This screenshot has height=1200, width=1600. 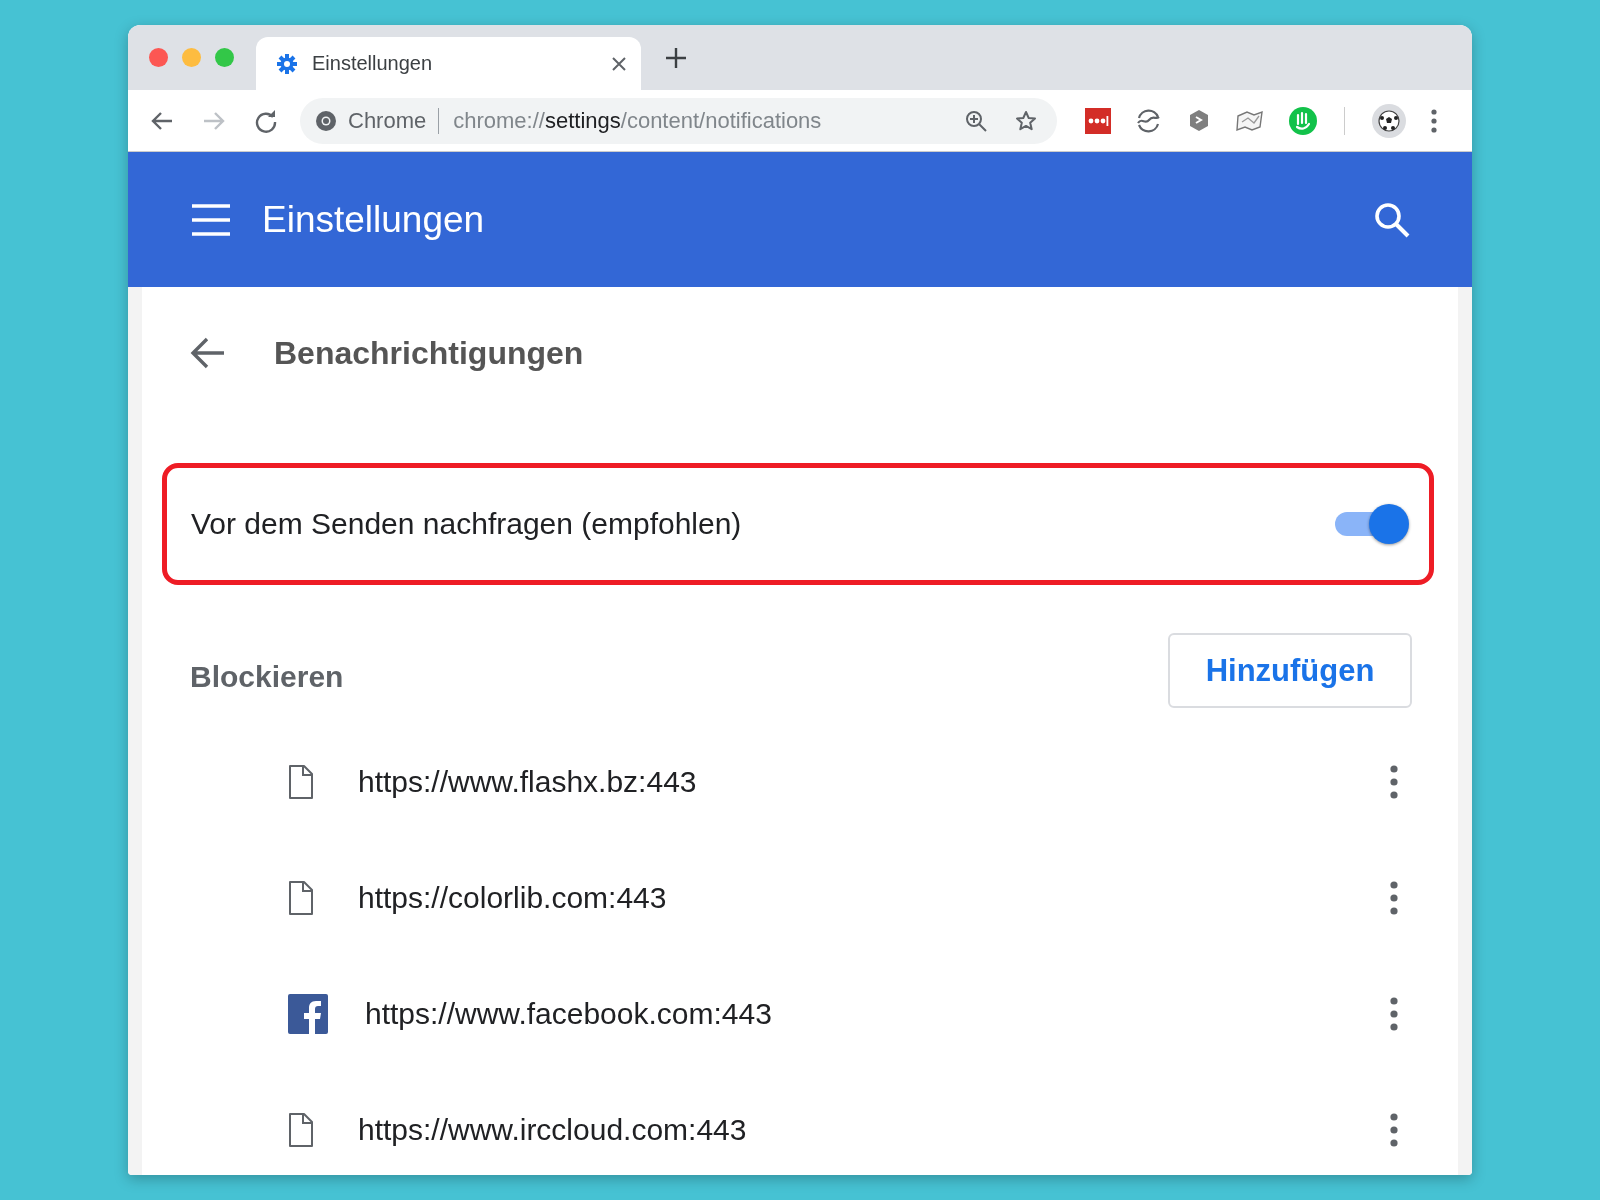 What do you see at coordinates (287, 63) in the screenshot?
I see `gear-icon` at bounding box center [287, 63].